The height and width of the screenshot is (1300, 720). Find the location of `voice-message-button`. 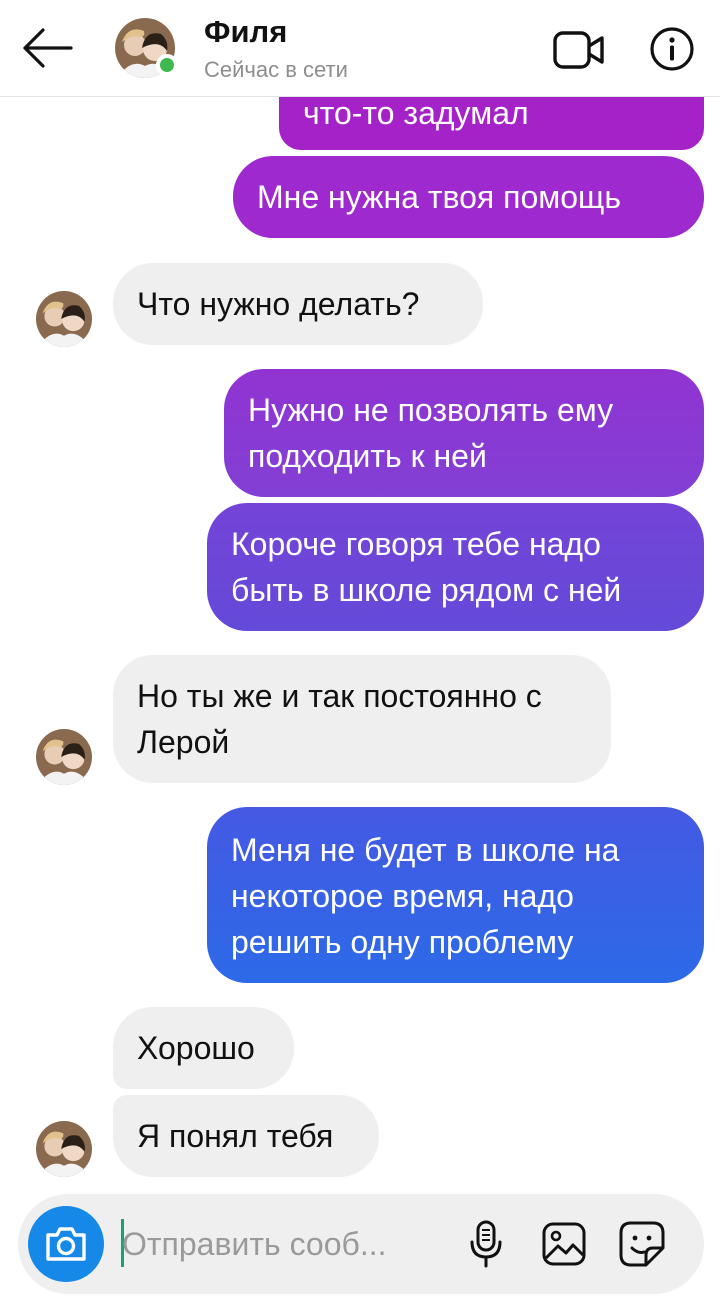

voice-message-button is located at coordinates (486, 1244).